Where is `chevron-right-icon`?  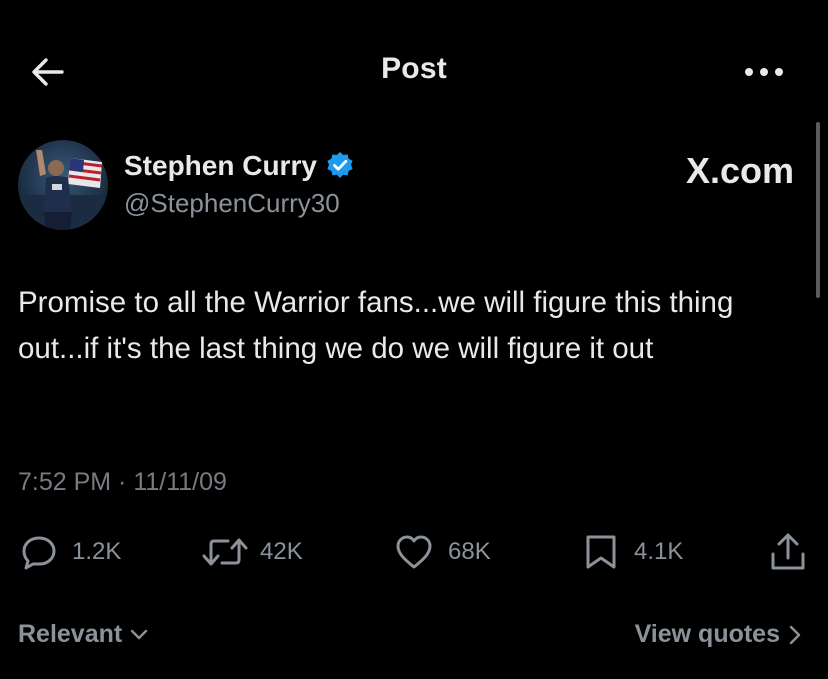
chevron-right-icon is located at coordinates (795, 634).